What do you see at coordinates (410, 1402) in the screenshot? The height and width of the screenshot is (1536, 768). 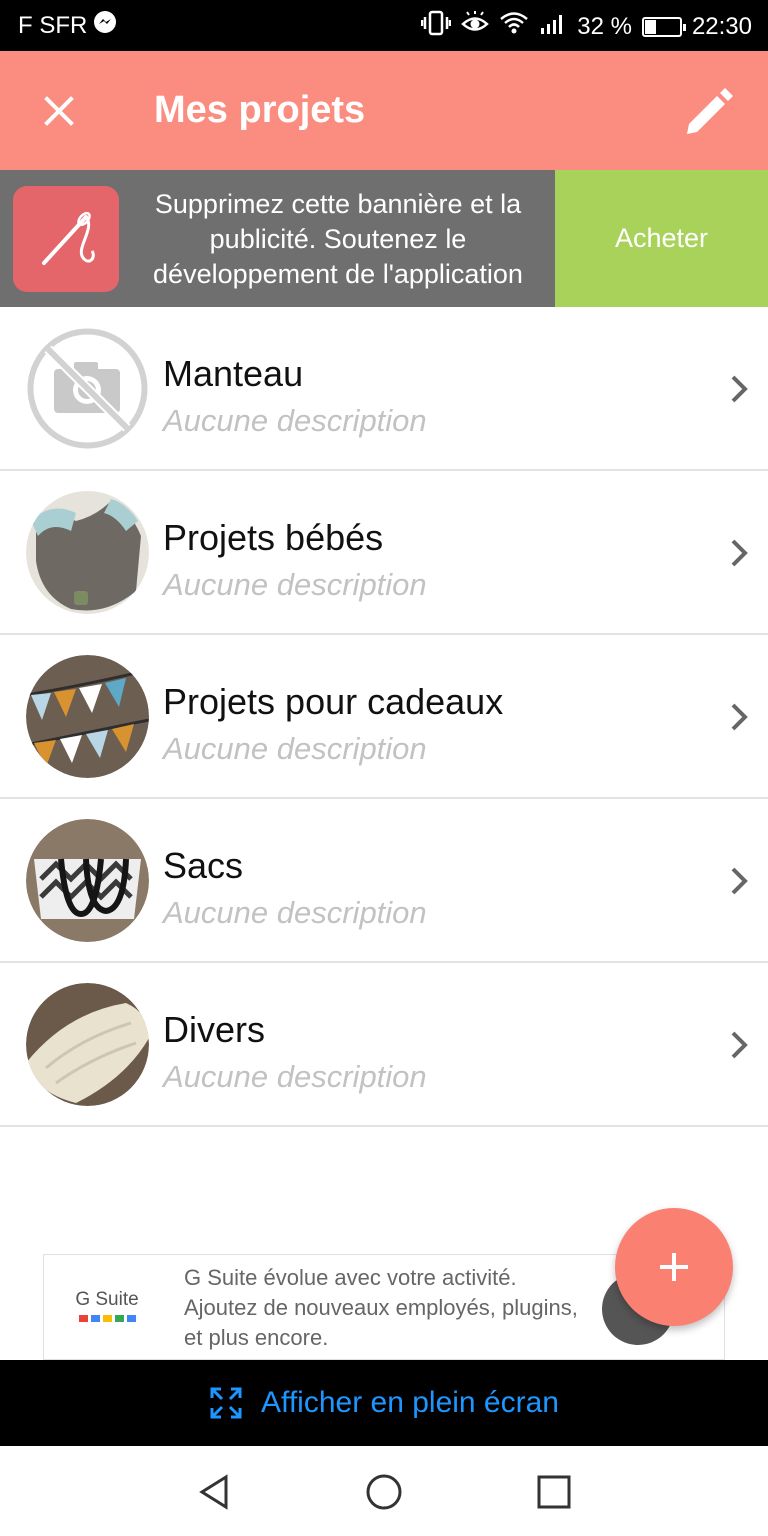 I see `fullscreen-label: Afficher en plein écran` at bounding box center [410, 1402].